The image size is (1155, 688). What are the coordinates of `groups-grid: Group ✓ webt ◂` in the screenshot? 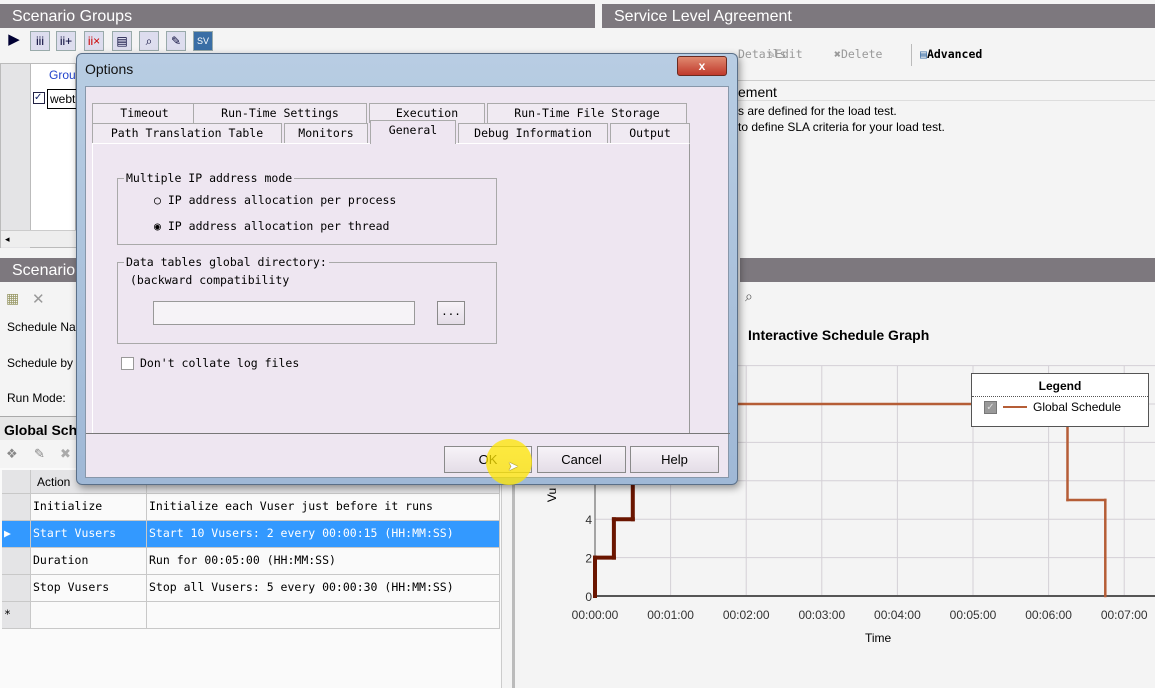 It's located at (41, 155).